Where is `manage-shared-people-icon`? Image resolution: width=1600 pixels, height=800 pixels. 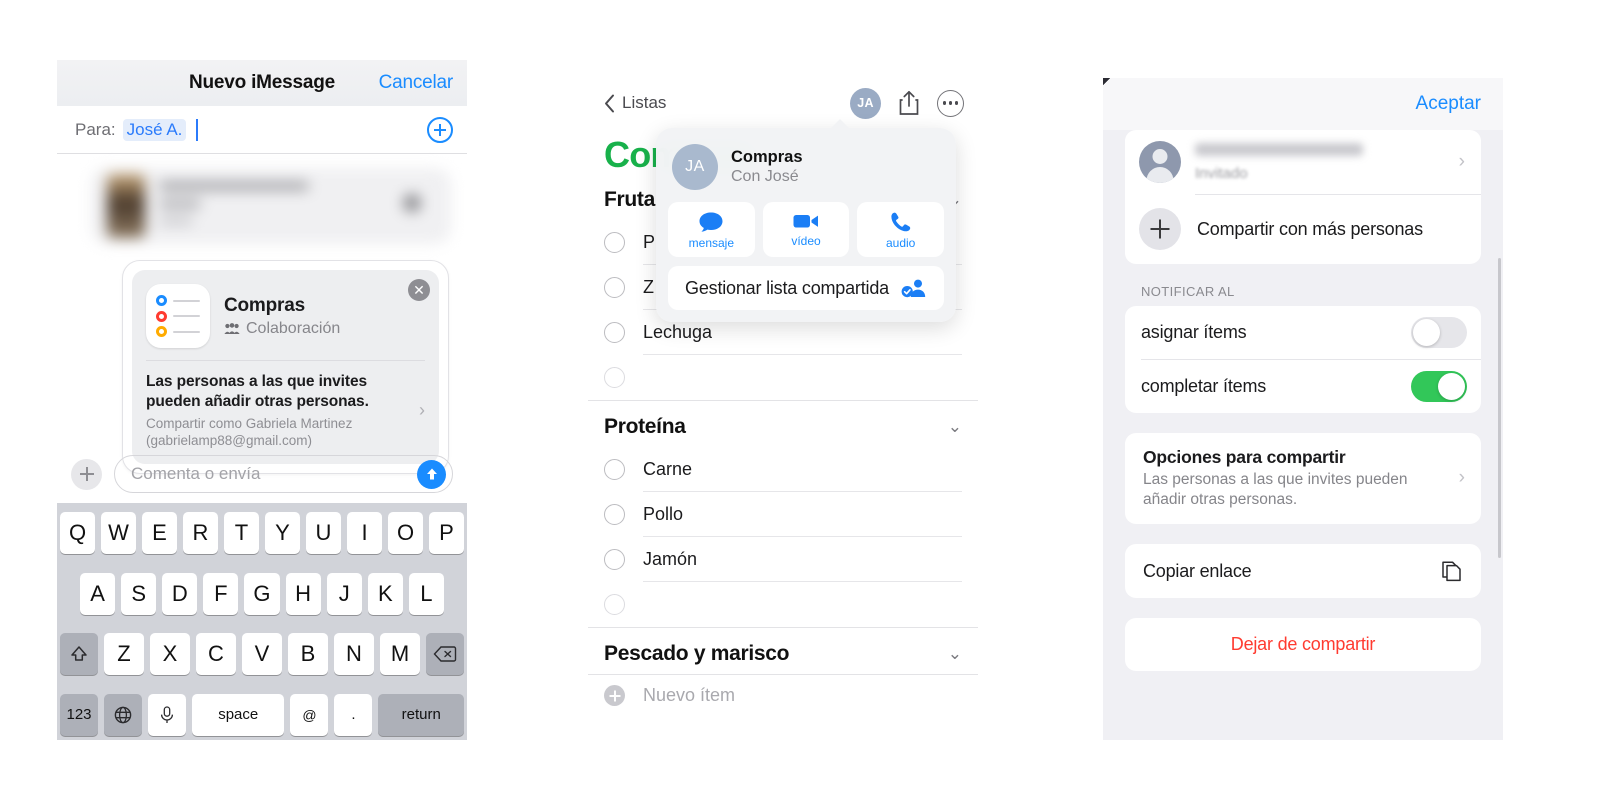 manage-shared-people-icon is located at coordinates (913, 288).